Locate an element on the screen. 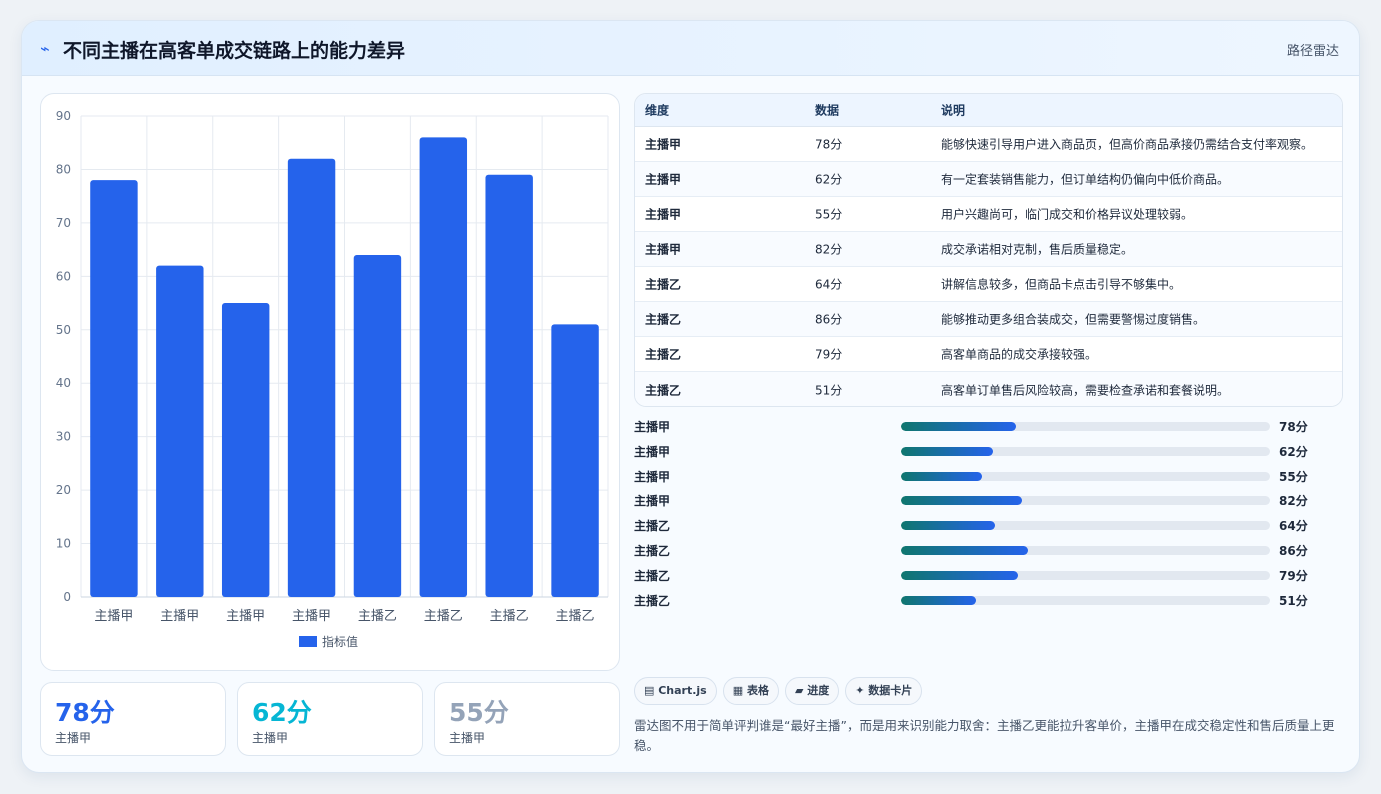 The image size is (1381, 794). table-cell: 82分 is located at coordinates (829, 249).